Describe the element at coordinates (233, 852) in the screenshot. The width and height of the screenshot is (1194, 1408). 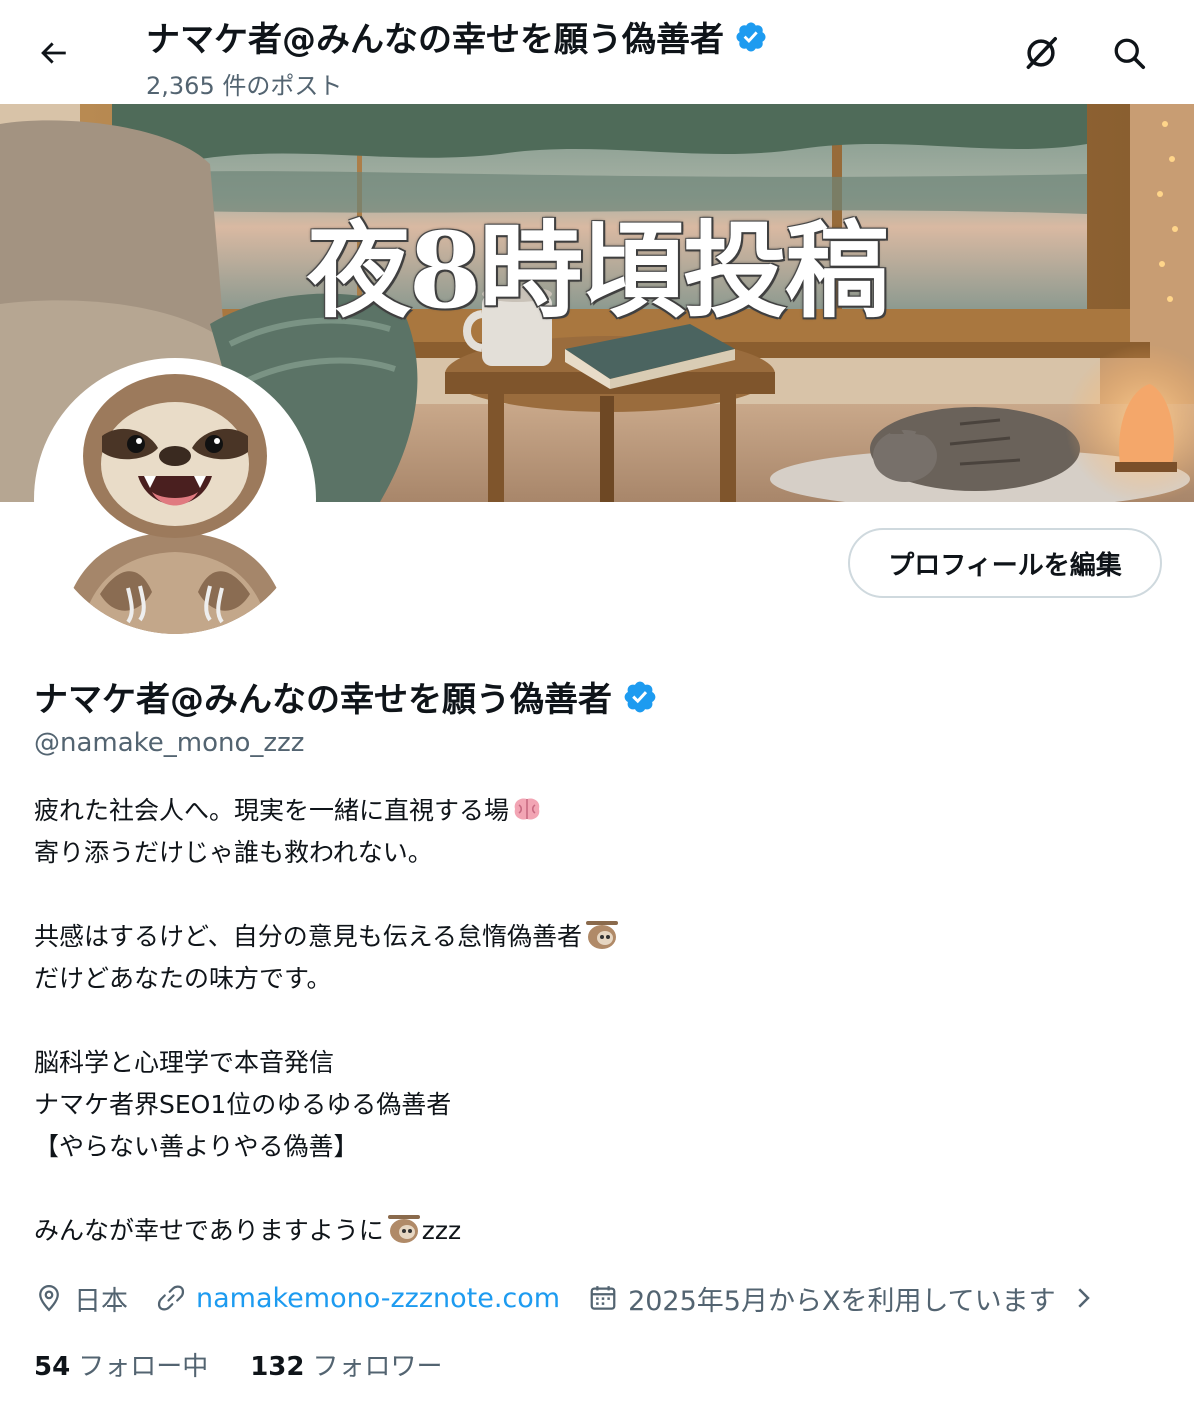
I see `bio-line: 寄り添うだけじゃ誰も救われない。` at that location.